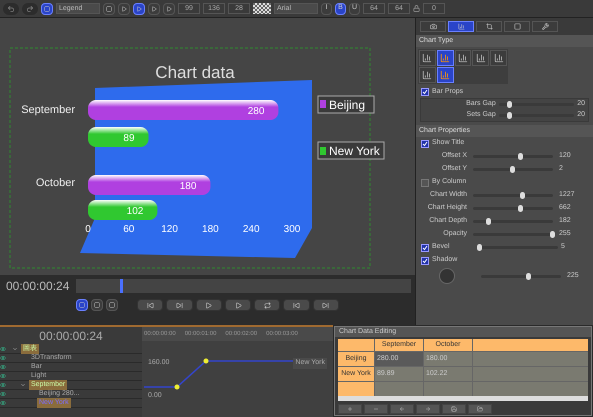  I want to click on horizontal-scrollbar, so click(463, 398).